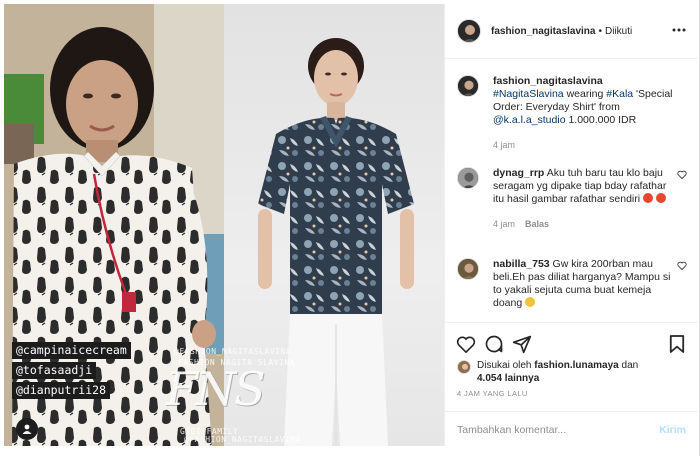 The height and width of the screenshot is (456, 700). What do you see at coordinates (537, 224) in the screenshot?
I see `reply-button: Balas` at bounding box center [537, 224].